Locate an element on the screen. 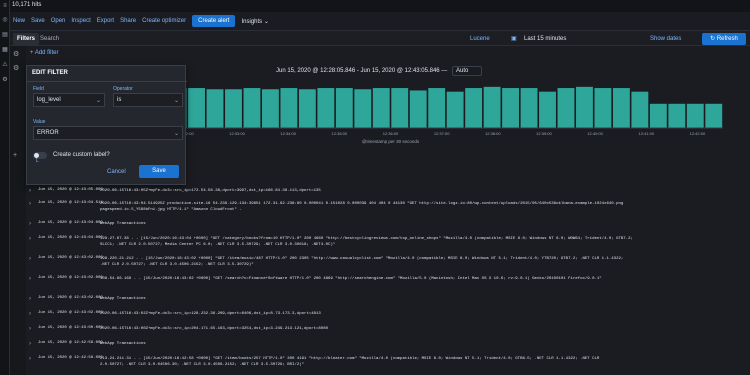  search-input: Search is located at coordinates (49, 39).